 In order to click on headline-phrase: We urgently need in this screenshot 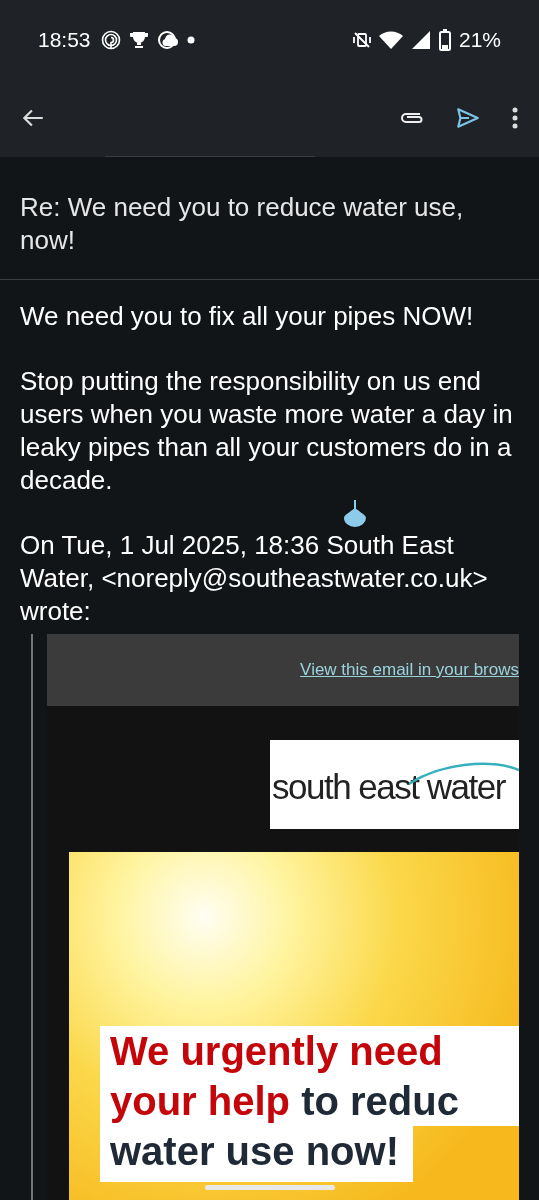, I will do `click(276, 1051)`.